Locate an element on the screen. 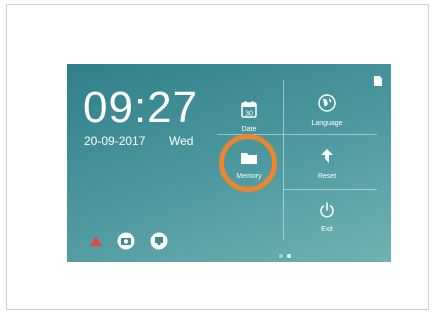  highlight-circle is located at coordinates (248, 163).